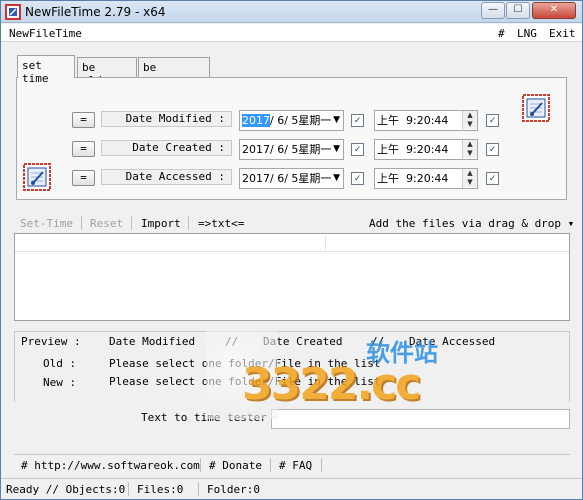  Describe the element at coordinates (492, 178) in the screenshot. I see `accessed-time-checkbox: ✓` at that location.